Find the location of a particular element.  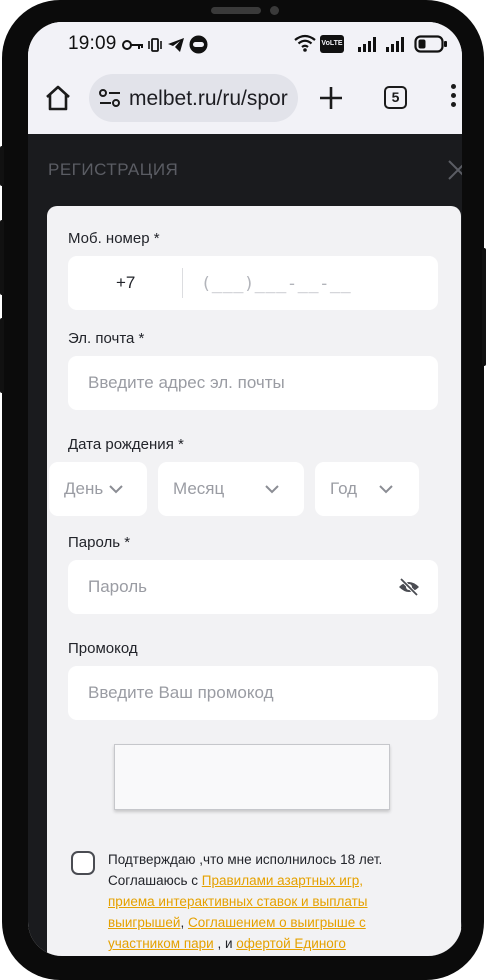

vibrate-icon is located at coordinates (155, 45).